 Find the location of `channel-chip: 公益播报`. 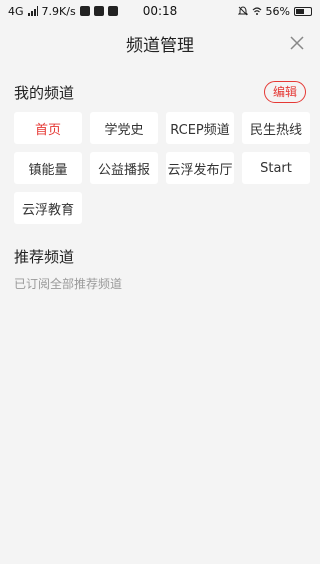

channel-chip: 公益播报 is located at coordinates (124, 168).